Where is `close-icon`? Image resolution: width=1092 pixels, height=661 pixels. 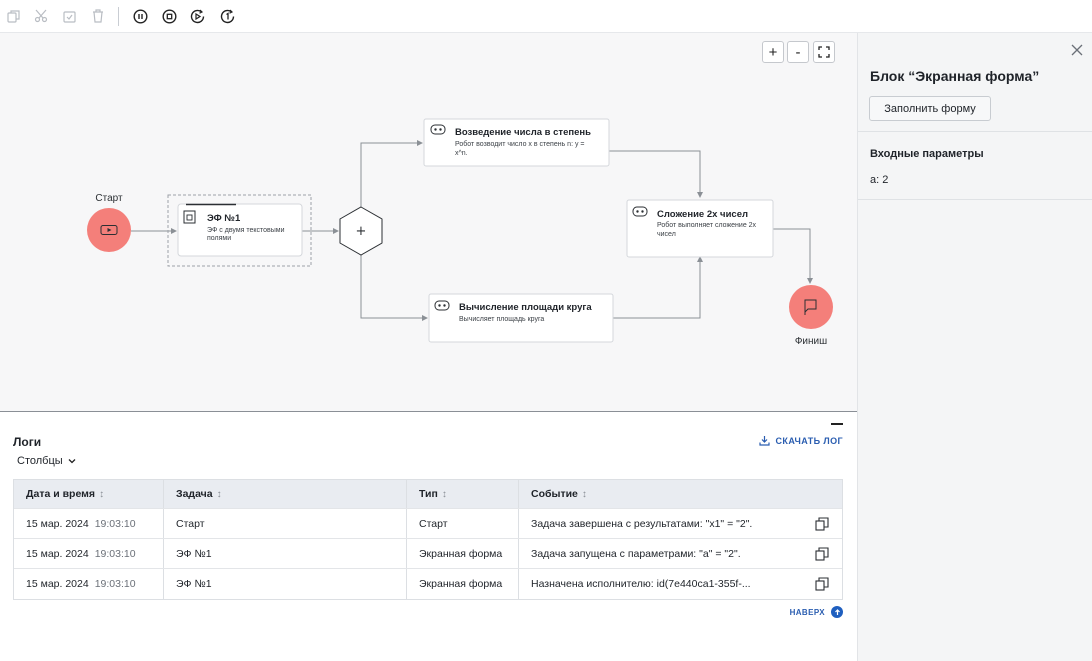
close-icon is located at coordinates (1077, 50).